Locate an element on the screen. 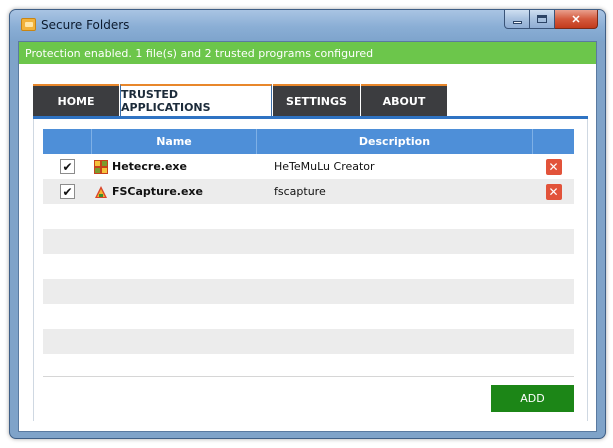  row-name-cell: Hetecre.exe is located at coordinates (174, 166).